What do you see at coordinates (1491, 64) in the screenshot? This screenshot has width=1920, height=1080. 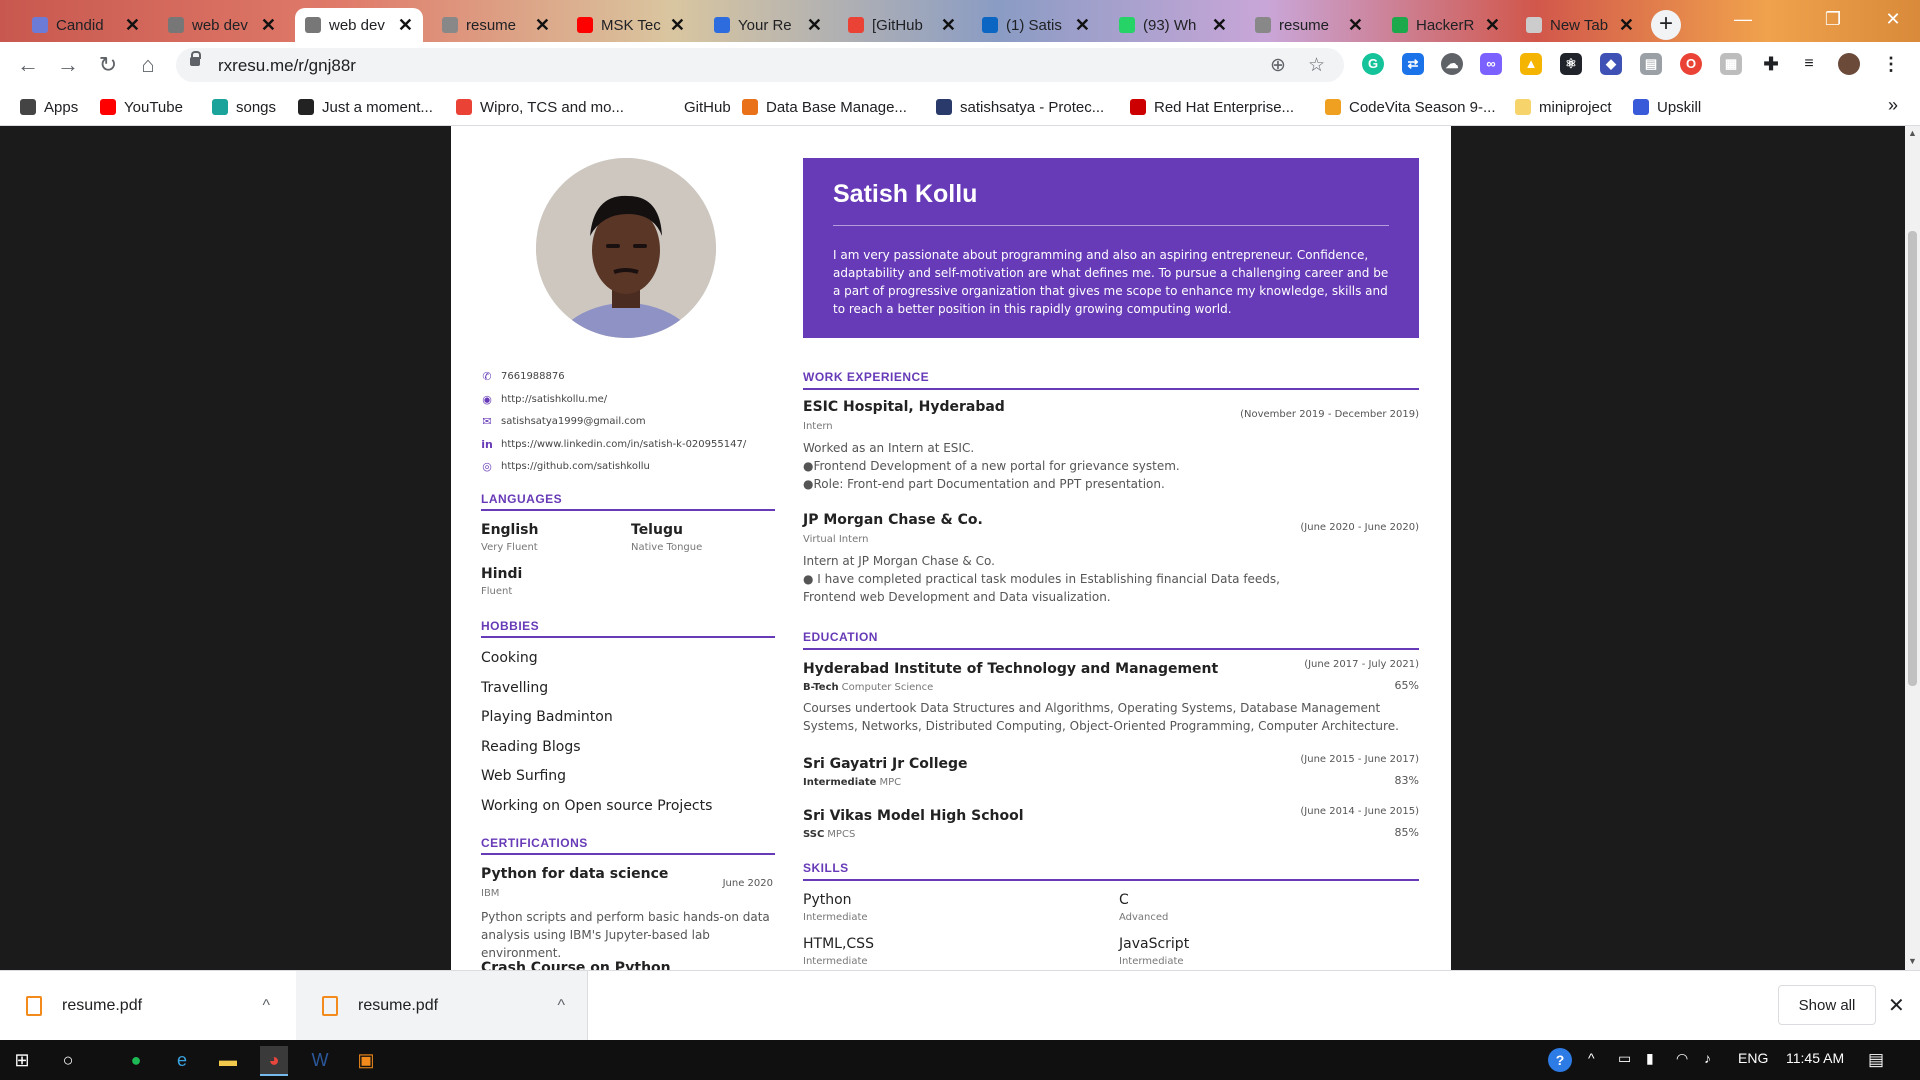 I see `glasses-extension-icon: ∞` at bounding box center [1491, 64].